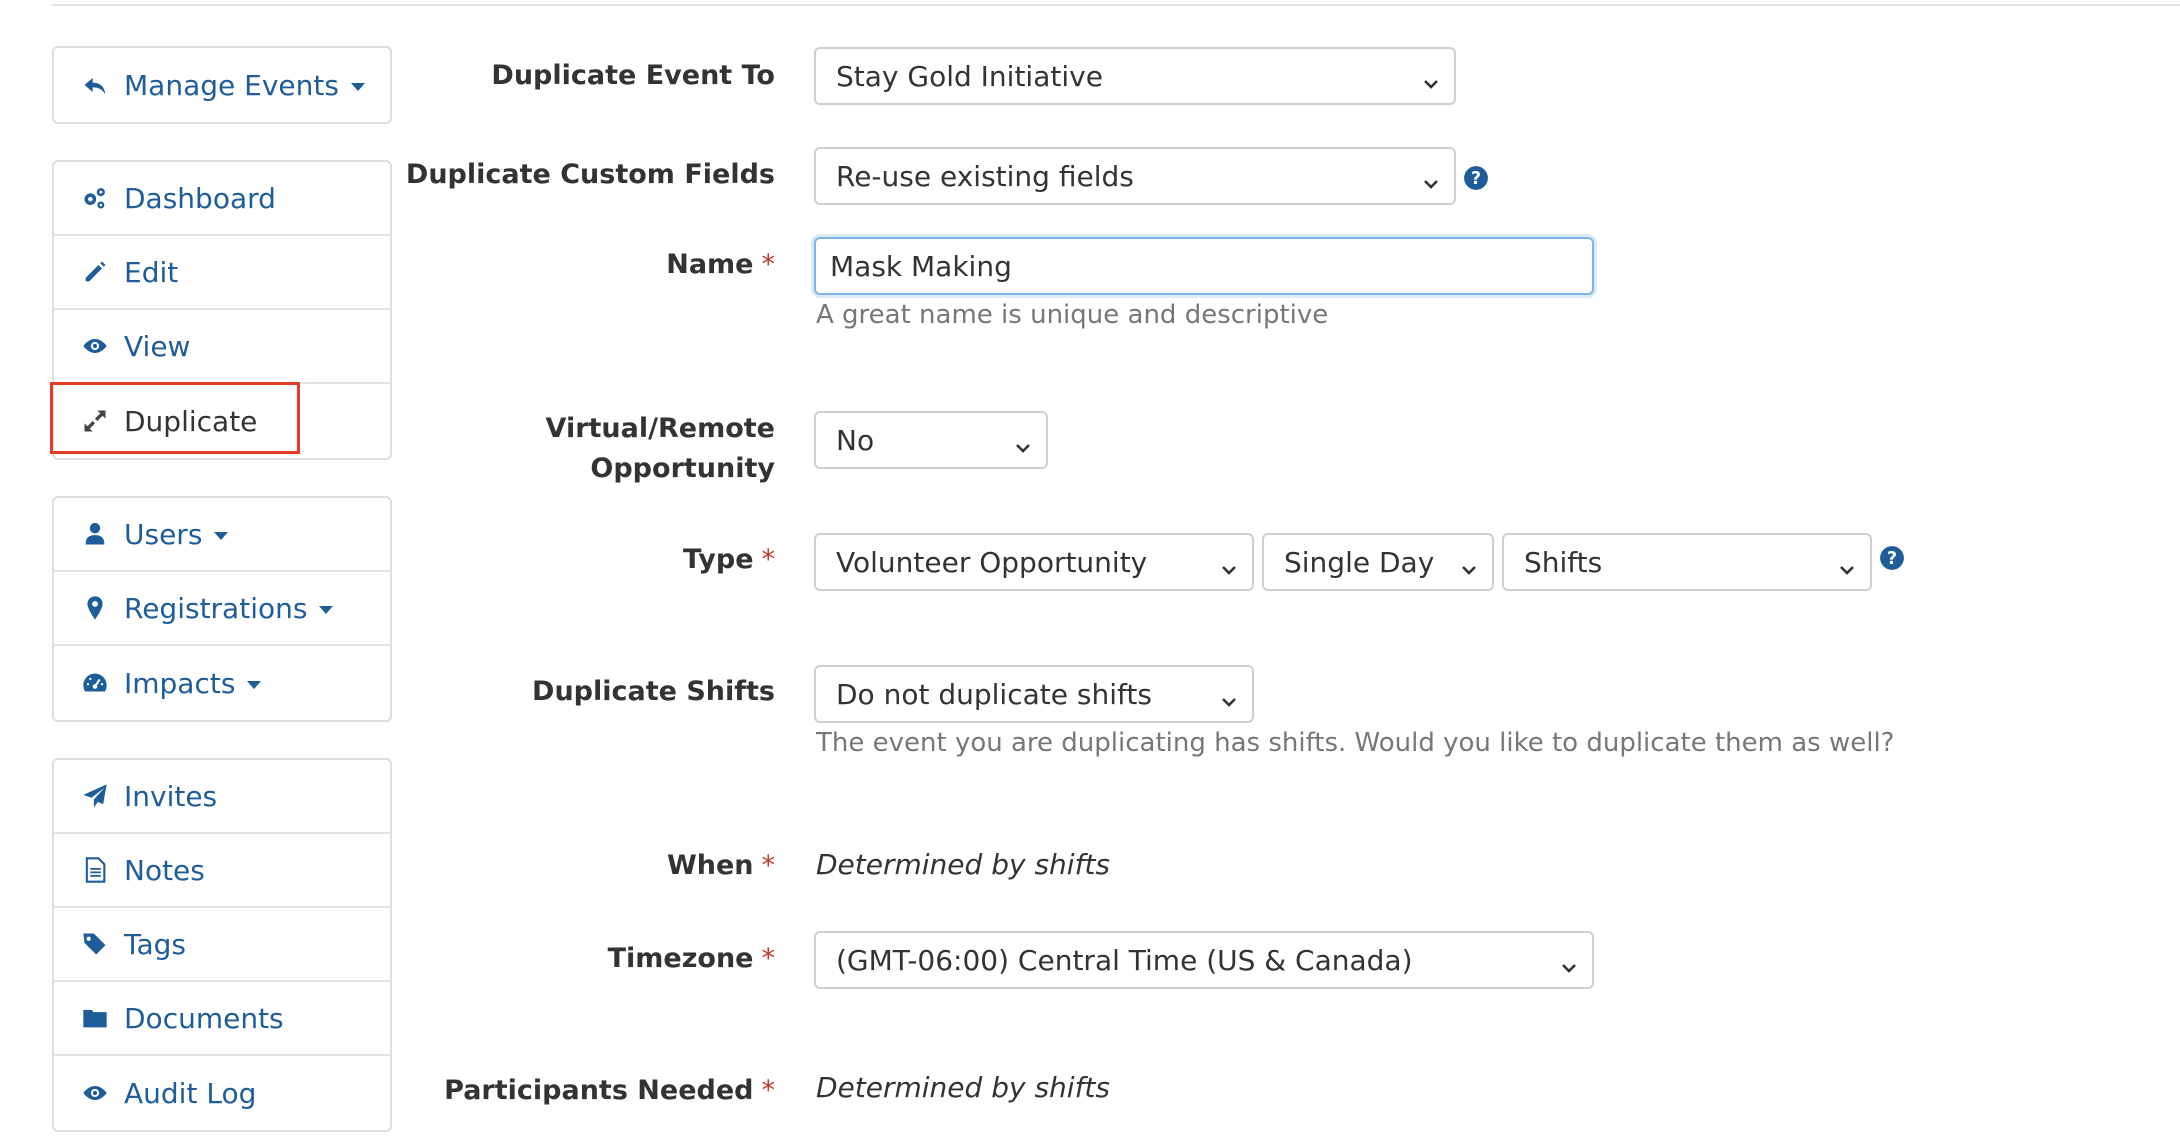 Image resolution: width=2180 pixels, height=1148 pixels. What do you see at coordinates (1135, 76) in the screenshot?
I see `duplicate-event-to-select: Stay Gold Initiative` at bounding box center [1135, 76].